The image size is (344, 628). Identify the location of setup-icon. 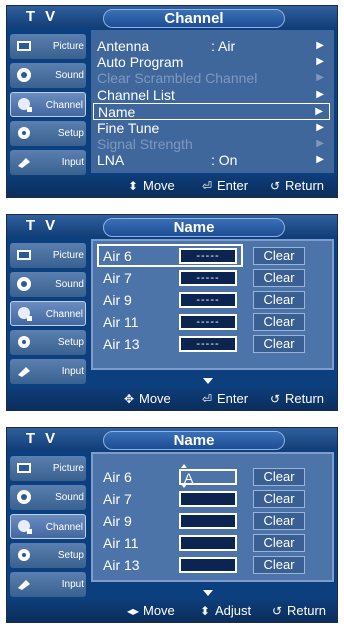
(24, 555).